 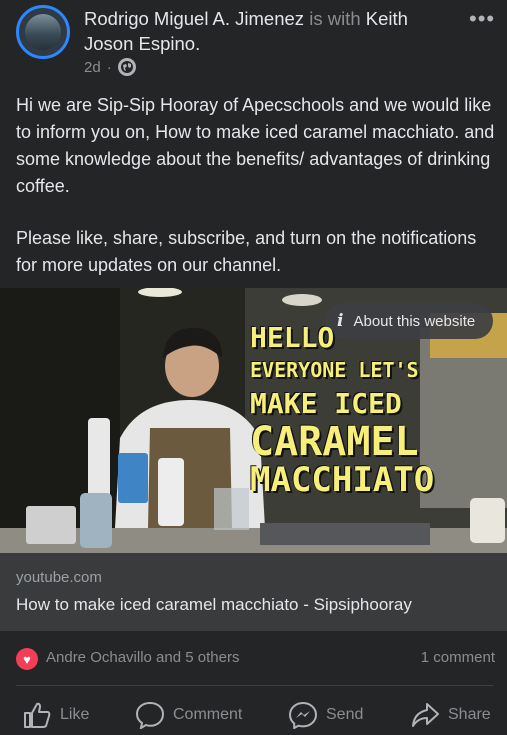 I want to click on send-label: Send, so click(x=345, y=714).